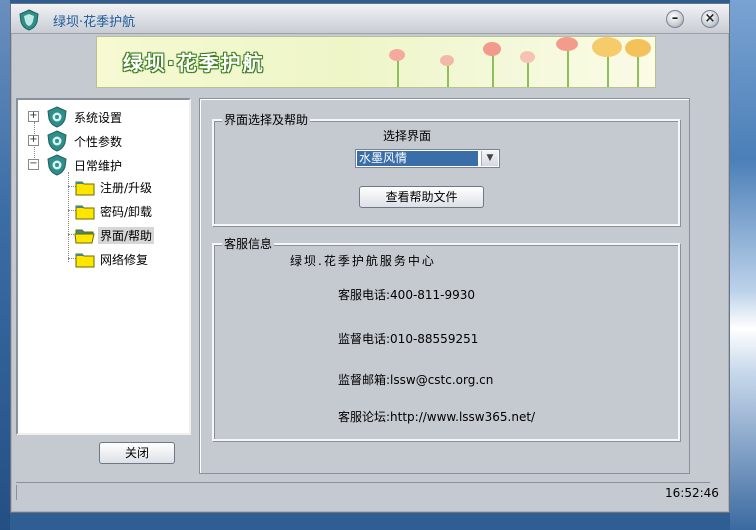  I want to click on tree-node-personal-params: + 个性参数, so click(103, 141).